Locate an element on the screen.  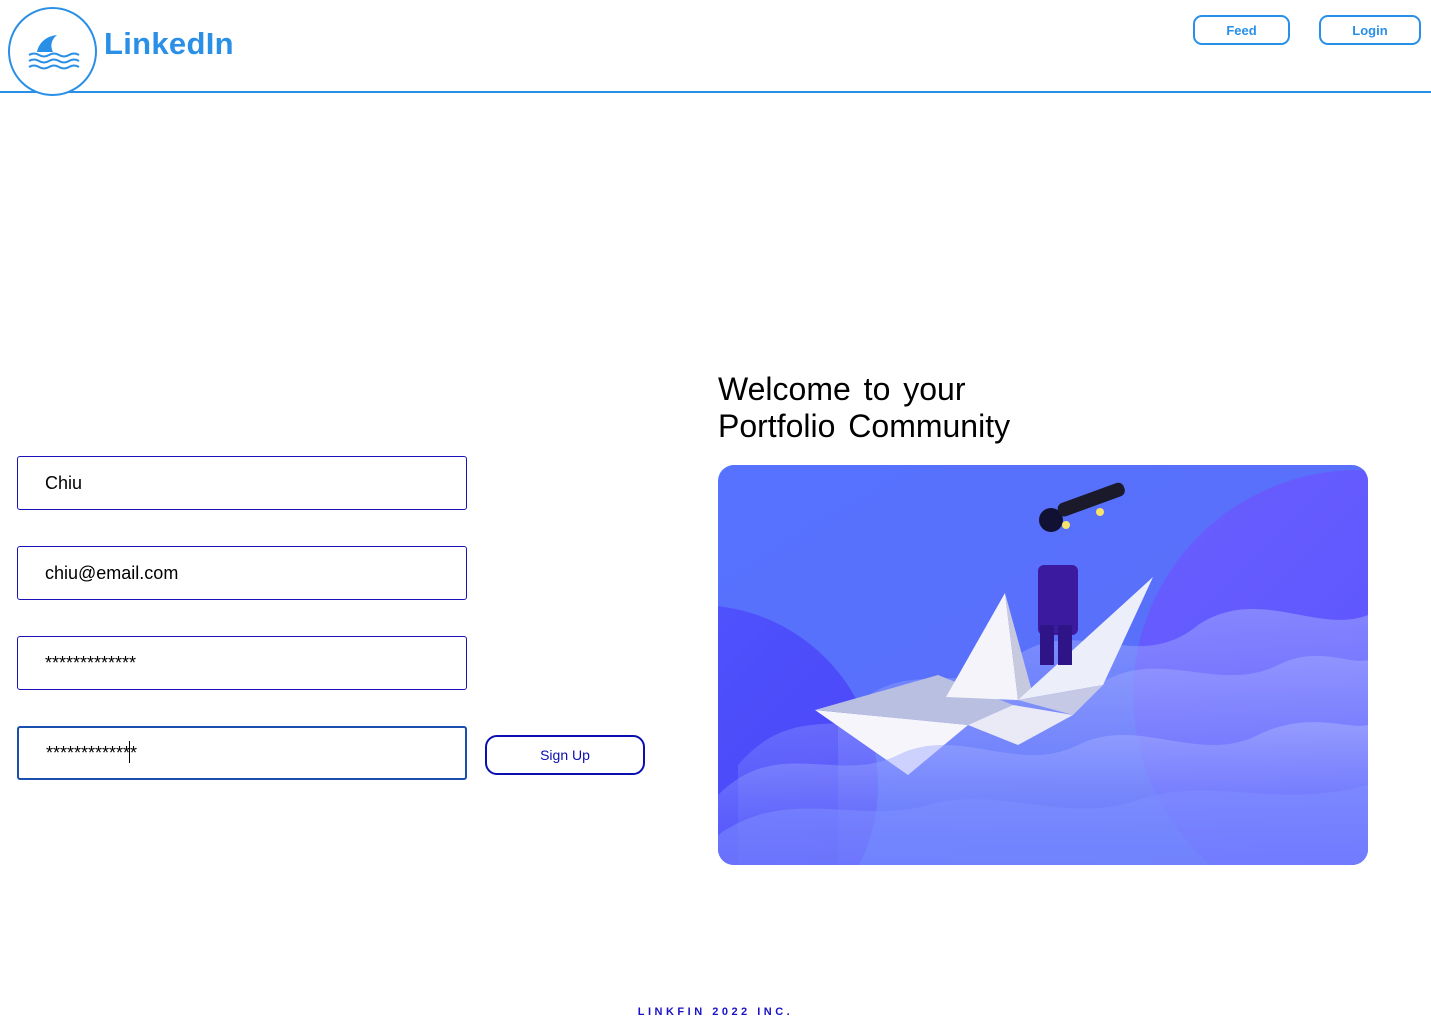
shark-fin-waves-icon is located at coordinates (53, 51).